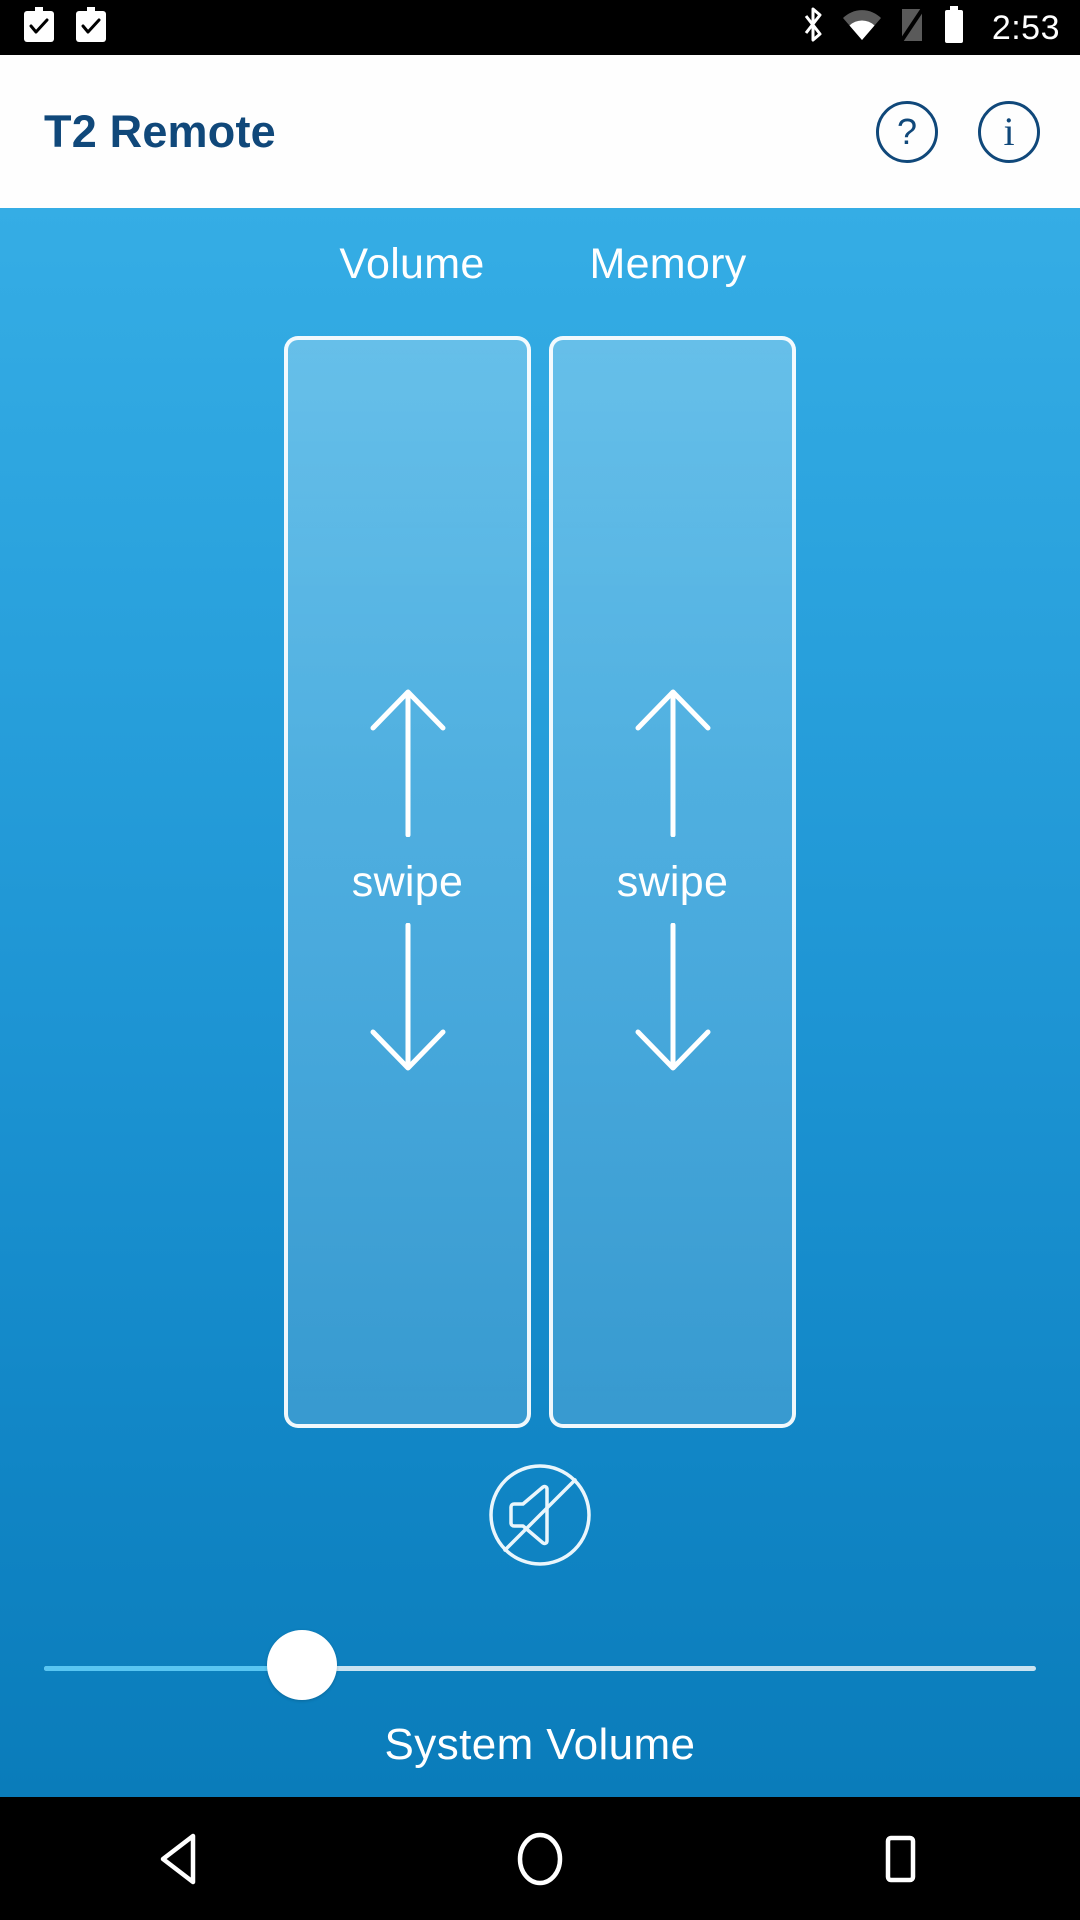 This screenshot has height=1920, width=1080. Describe the element at coordinates (912, 27) in the screenshot. I see `sim-off-icon` at that location.